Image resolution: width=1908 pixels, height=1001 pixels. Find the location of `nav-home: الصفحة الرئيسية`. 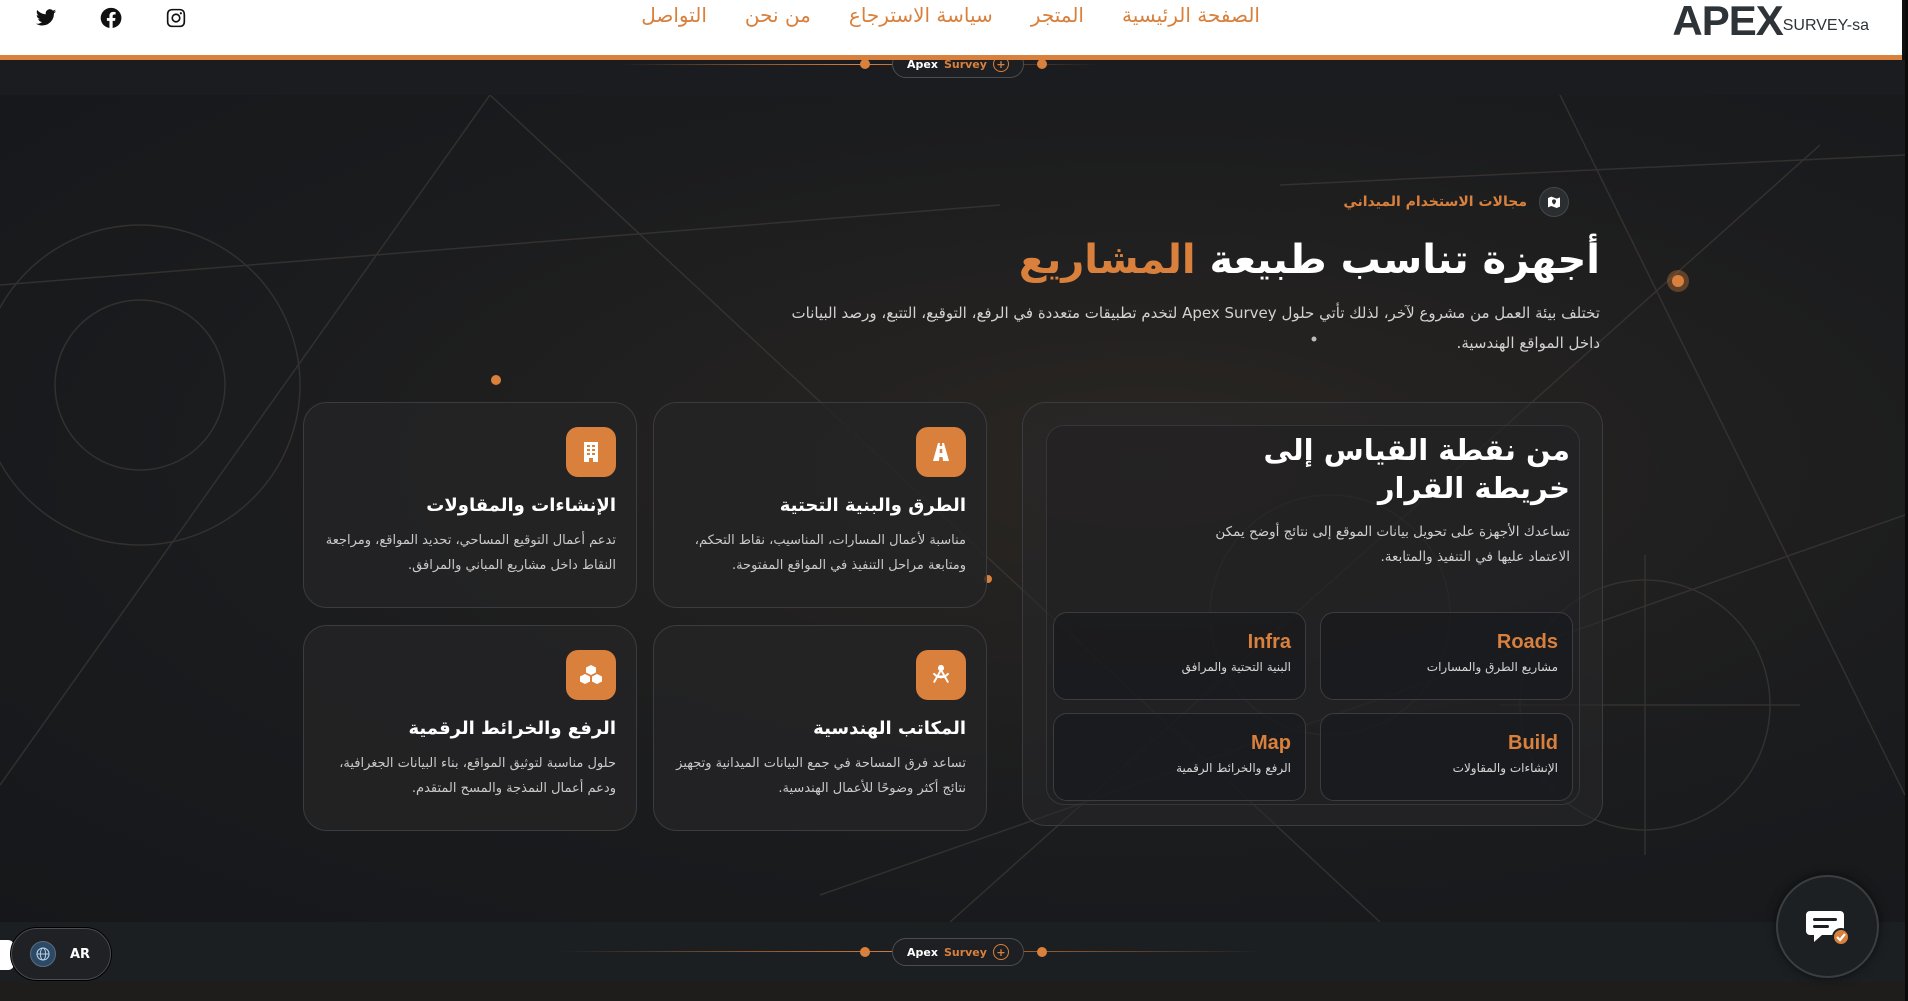

nav-home: الصفحة الرئيسية is located at coordinates (1191, 15).